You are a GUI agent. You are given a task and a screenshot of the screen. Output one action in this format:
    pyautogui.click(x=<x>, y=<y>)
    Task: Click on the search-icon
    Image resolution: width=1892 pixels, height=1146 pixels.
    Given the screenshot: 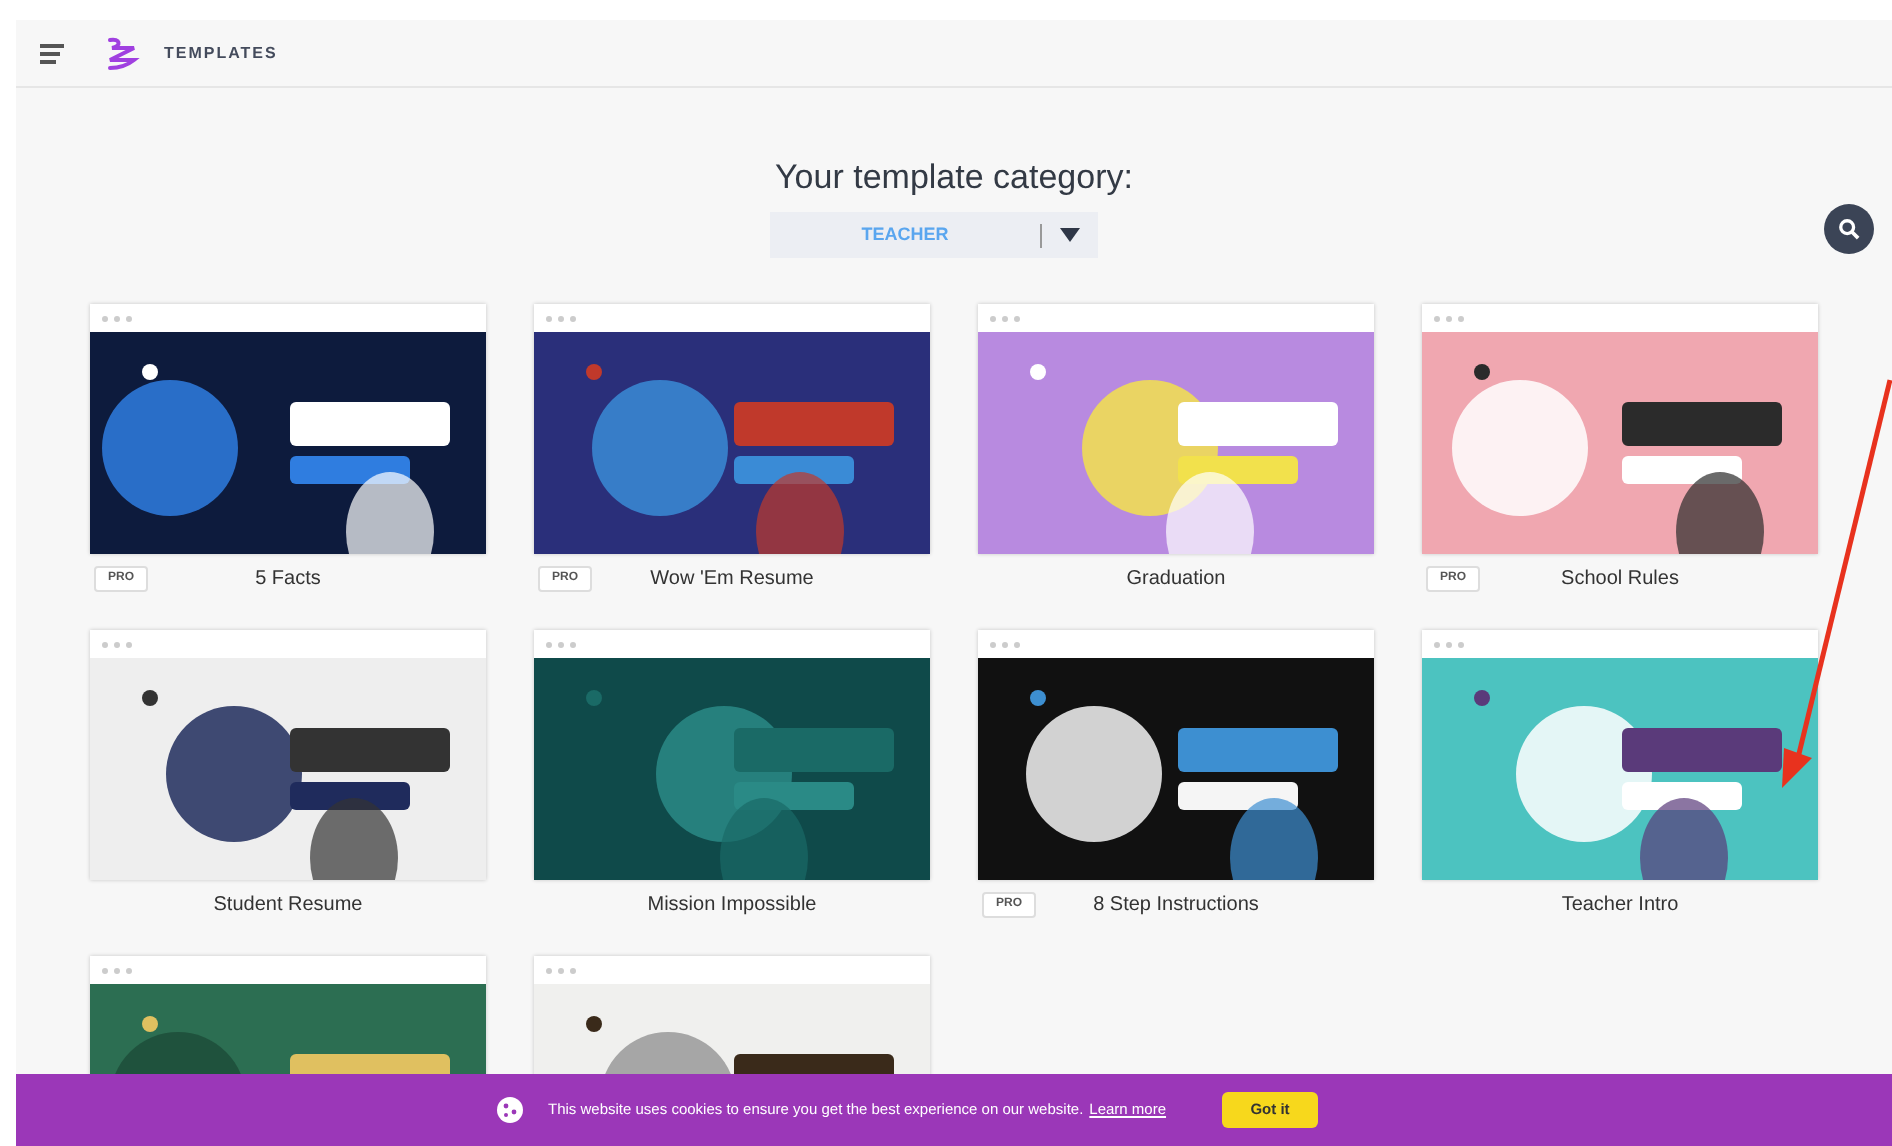 What is the action you would take?
    pyautogui.click(x=1849, y=229)
    